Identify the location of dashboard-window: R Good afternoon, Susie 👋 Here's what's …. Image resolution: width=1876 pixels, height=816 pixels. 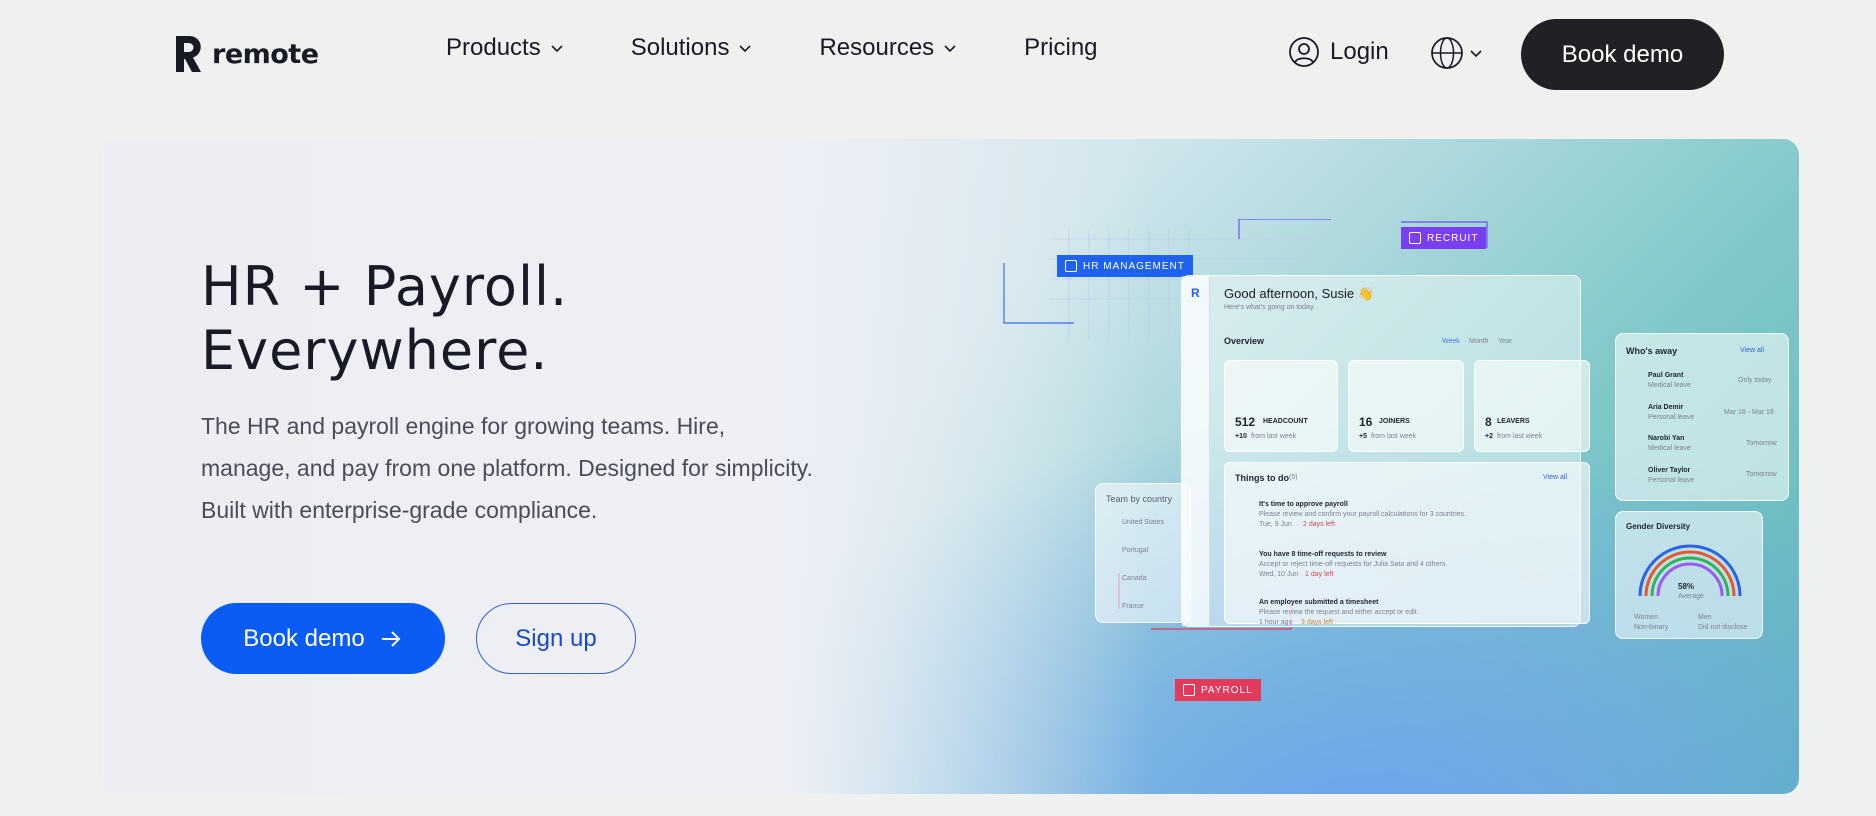
(1385, 451).